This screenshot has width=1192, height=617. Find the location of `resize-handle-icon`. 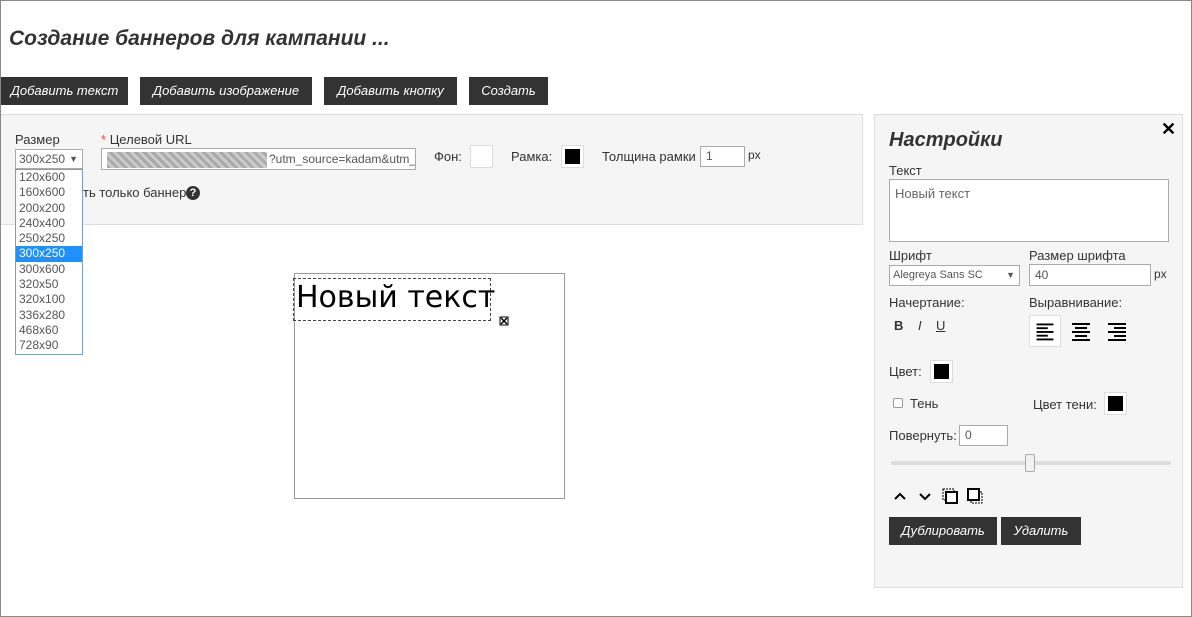

resize-handle-icon is located at coordinates (504, 321).